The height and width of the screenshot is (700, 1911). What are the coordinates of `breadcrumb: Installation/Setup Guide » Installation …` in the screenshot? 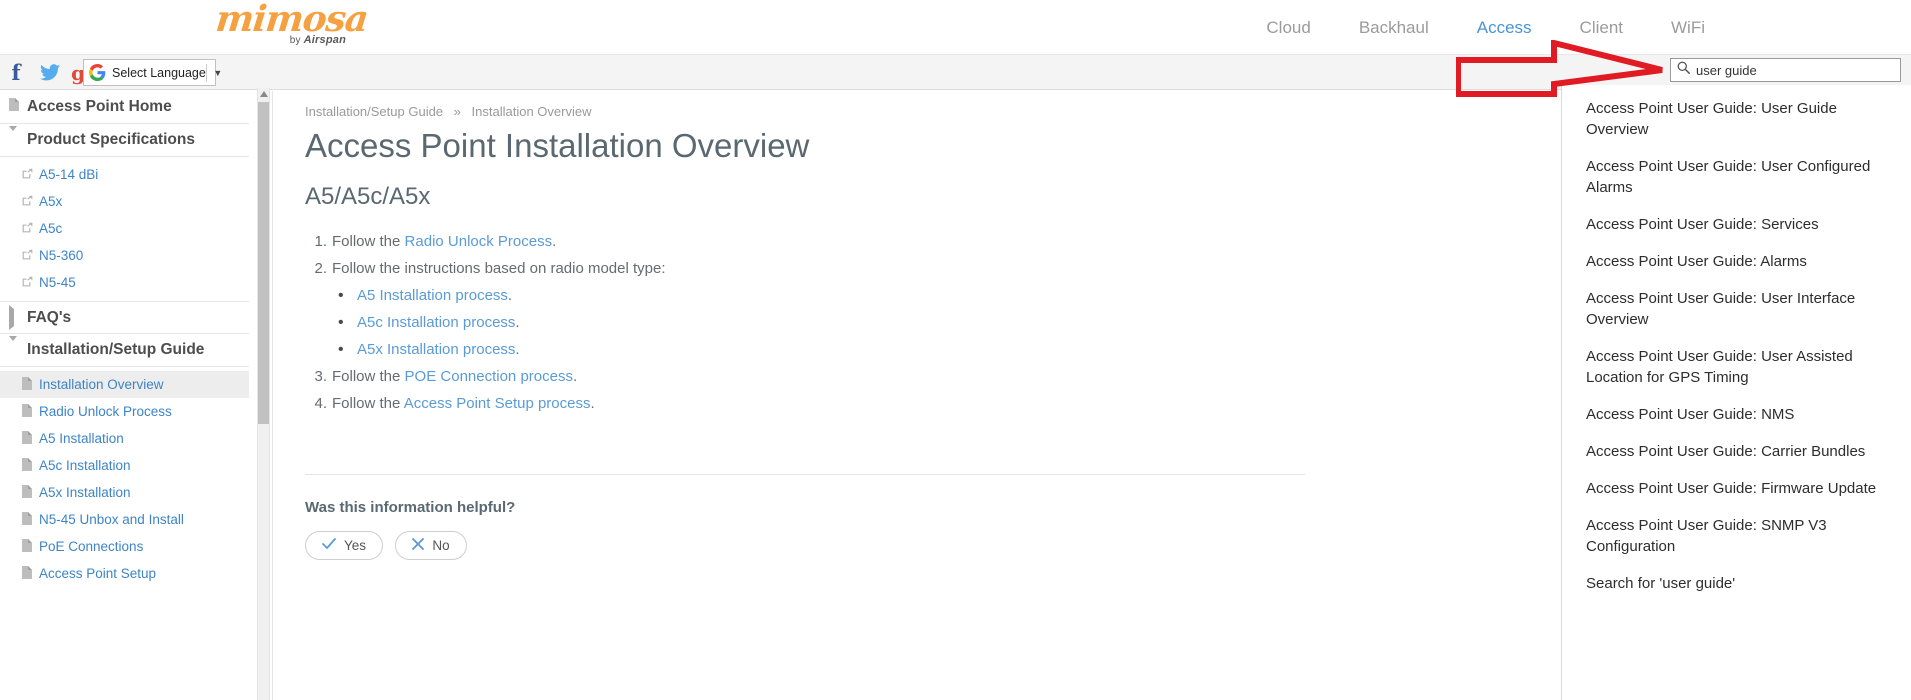 It's located at (448, 111).